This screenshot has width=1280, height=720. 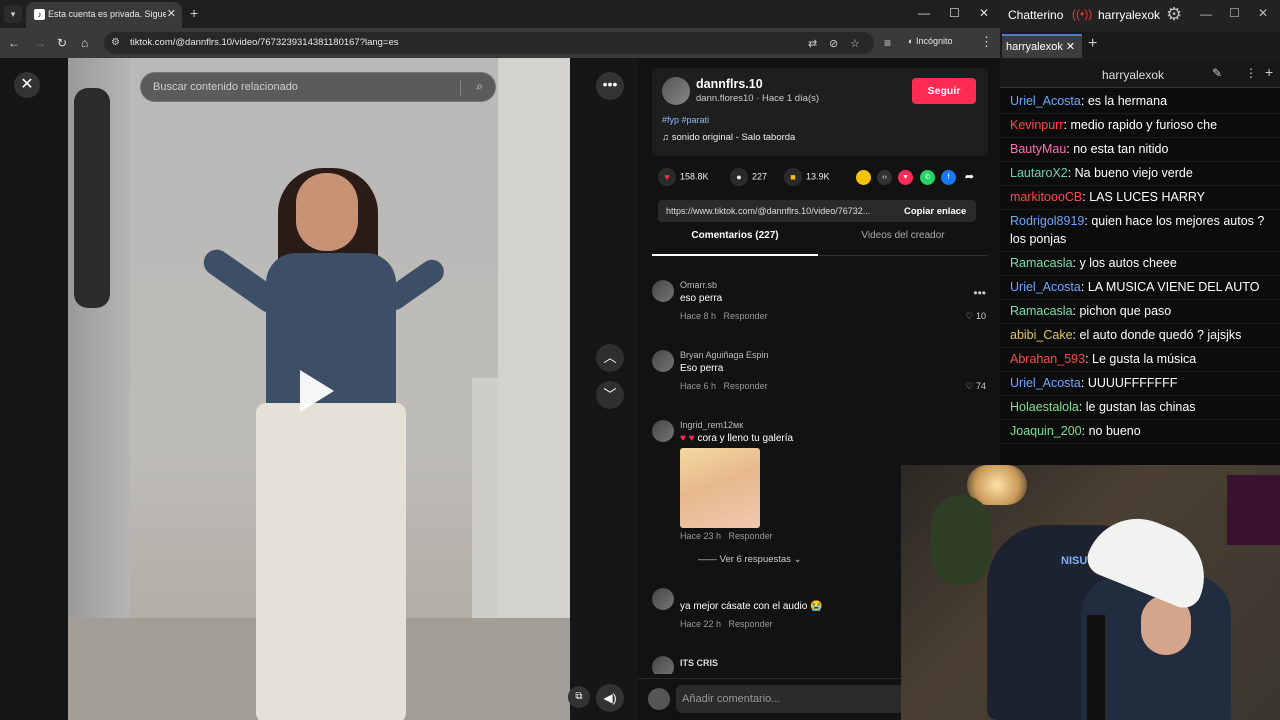 What do you see at coordinates (1125, 311) in the screenshot?
I see `chat-text: pichon que paso` at bounding box center [1125, 311].